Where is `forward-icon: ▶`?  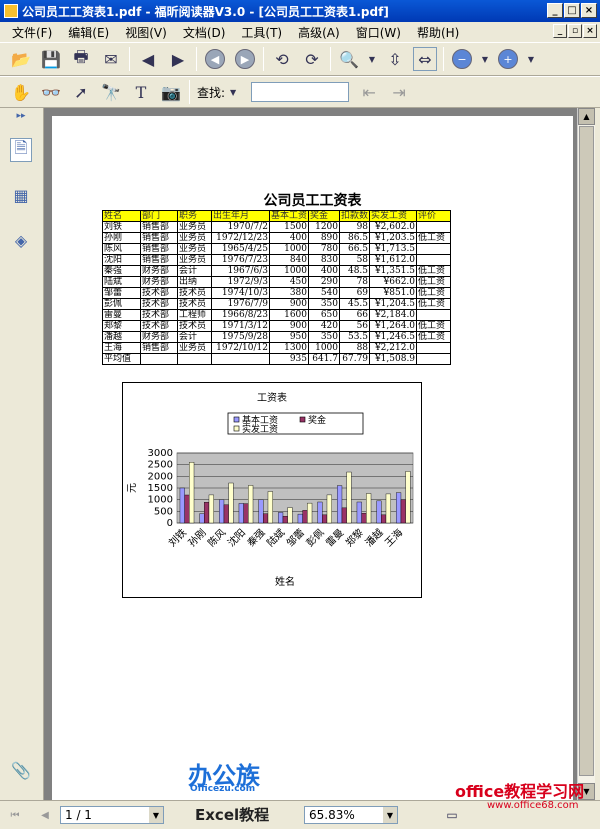
forward-icon: ▶ is located at coordinates (245, 59).